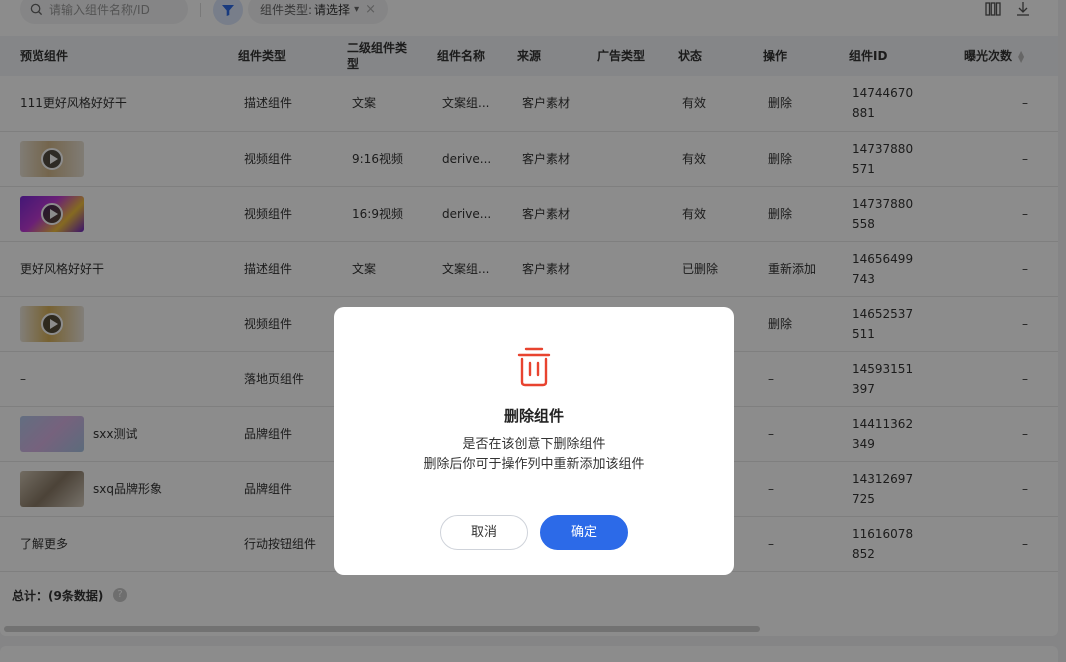 The image size is (1066, 662). What do you see at coordinates (484, 532) in the screenshot?
I see `cancel-button: 取消` at bounding box center [484, 532].